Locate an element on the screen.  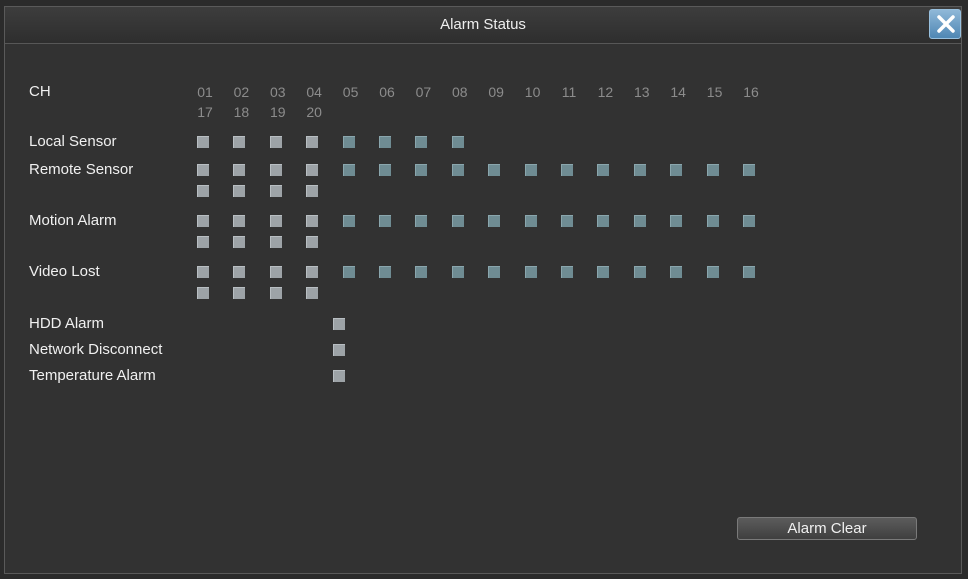
channel-number: 05 is located at coordinates (350, 92).